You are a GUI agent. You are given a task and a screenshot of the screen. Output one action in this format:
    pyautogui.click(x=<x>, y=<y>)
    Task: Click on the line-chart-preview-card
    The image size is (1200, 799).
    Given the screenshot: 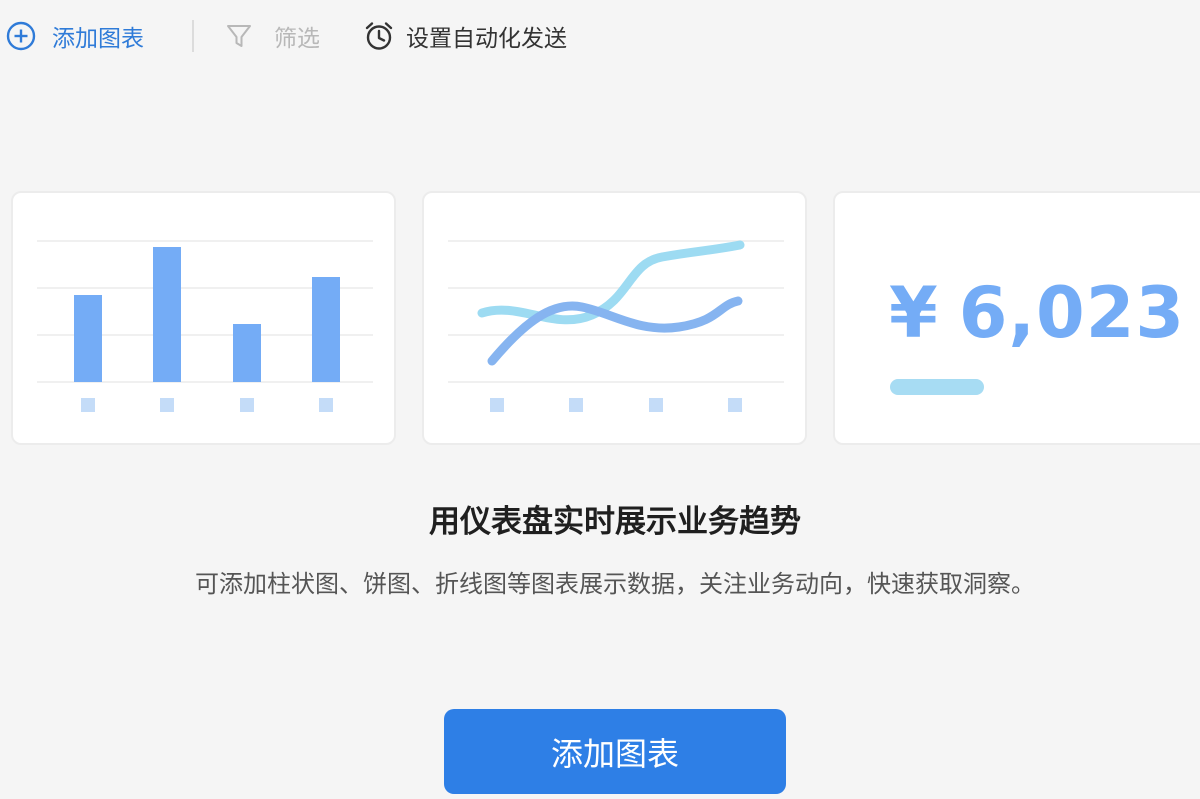 What is the action you would take?
    pyautogui.click(x=614, y=318)
    